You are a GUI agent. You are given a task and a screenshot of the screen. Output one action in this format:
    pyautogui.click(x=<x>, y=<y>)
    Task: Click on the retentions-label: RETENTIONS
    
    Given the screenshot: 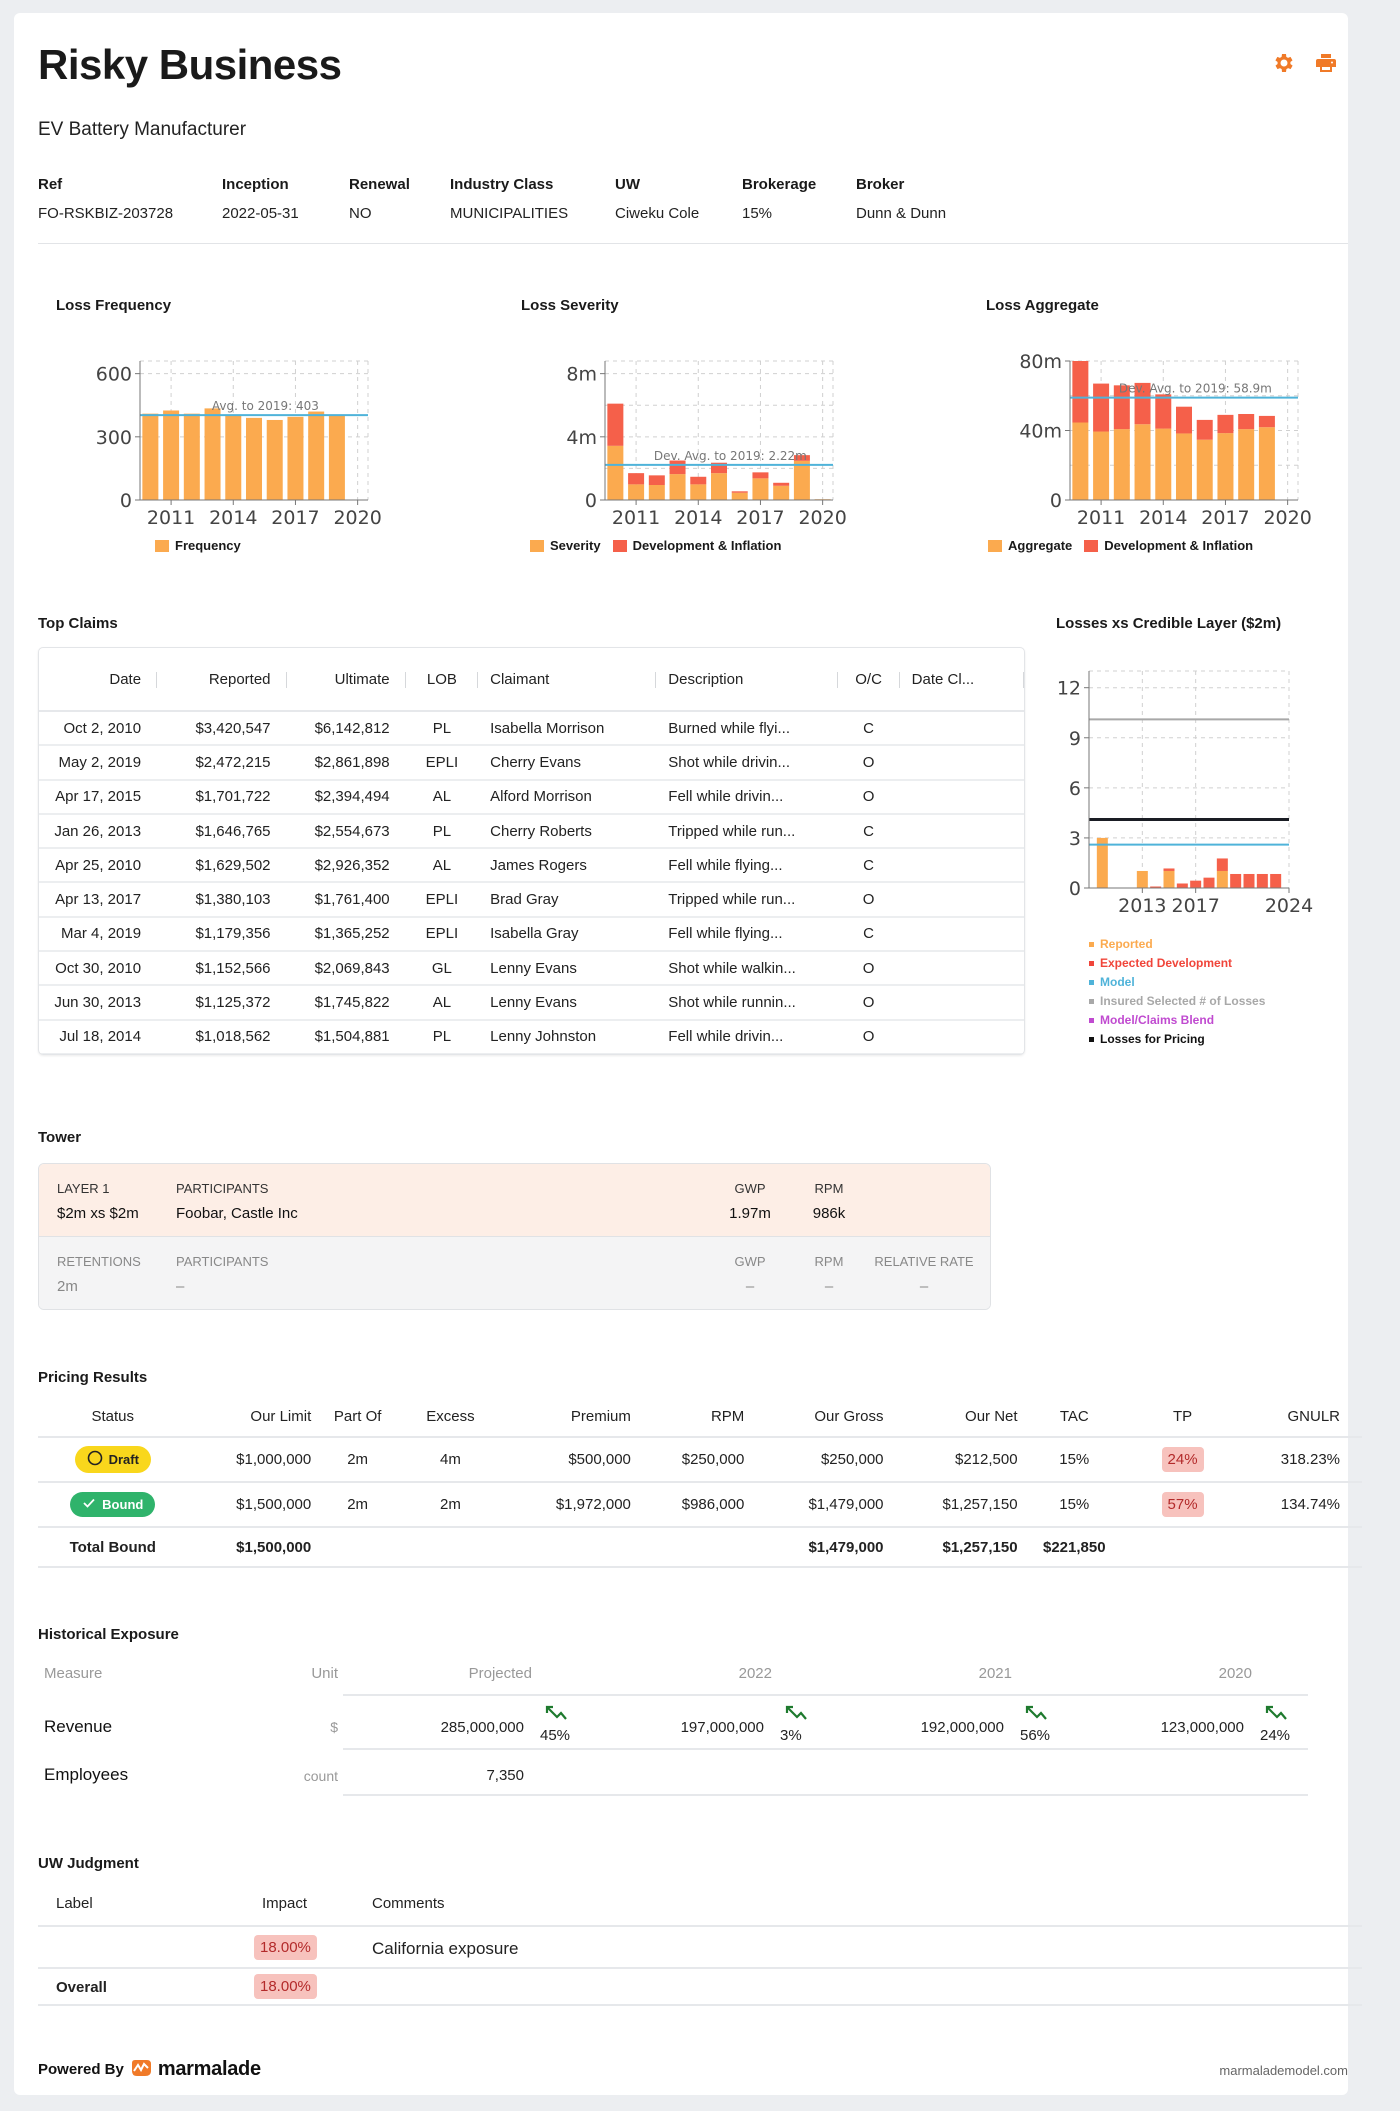 What is the action you would take?
    pyautogui.click(x=99, y=1261)
    